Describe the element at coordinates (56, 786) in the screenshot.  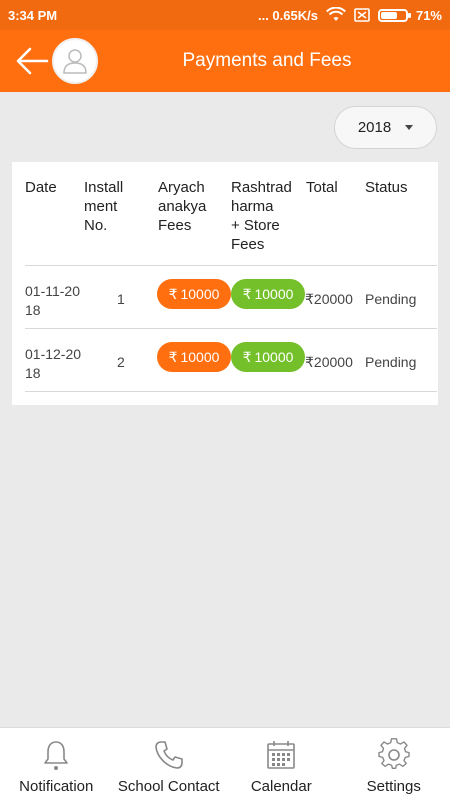
I see `nav-label: Notification` at that location.